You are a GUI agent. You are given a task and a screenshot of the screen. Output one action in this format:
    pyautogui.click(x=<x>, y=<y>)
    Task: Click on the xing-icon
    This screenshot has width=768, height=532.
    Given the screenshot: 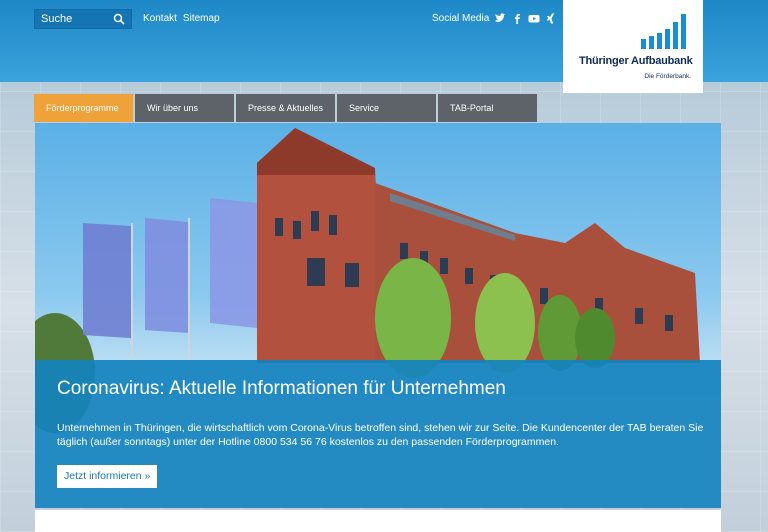 What is the action you would take?
    pyautogui.click(x=551, y=18)
    